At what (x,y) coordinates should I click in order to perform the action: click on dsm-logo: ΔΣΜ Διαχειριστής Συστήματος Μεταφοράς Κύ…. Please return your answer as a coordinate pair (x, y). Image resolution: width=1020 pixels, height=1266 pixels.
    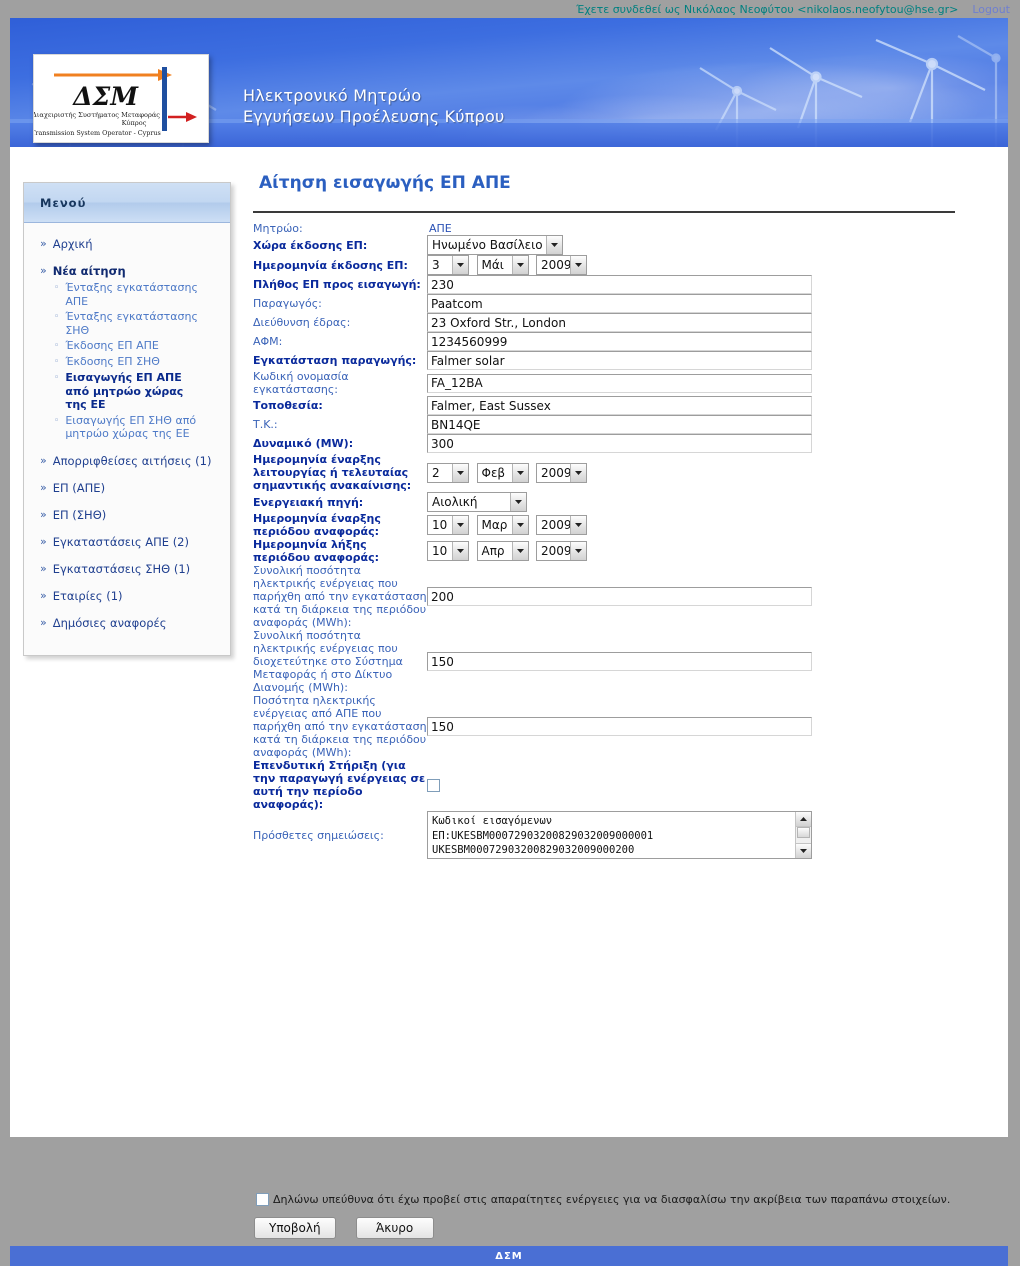
    Looking at the image, I should click on (121, 98).